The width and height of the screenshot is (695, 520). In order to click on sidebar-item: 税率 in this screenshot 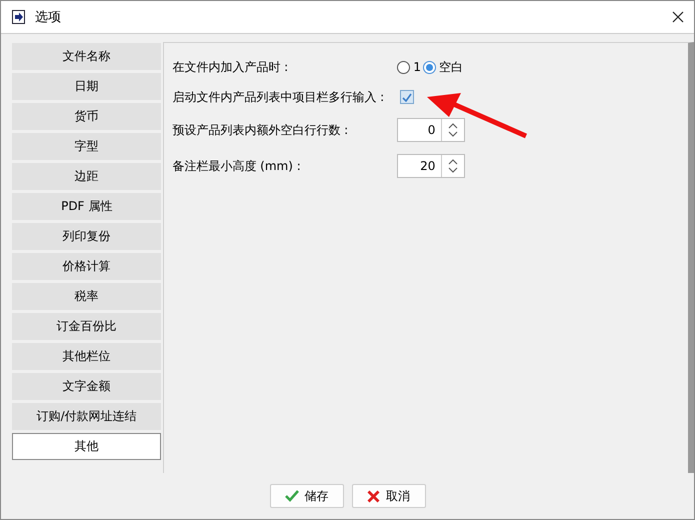, I will do `click(87, 296)`.